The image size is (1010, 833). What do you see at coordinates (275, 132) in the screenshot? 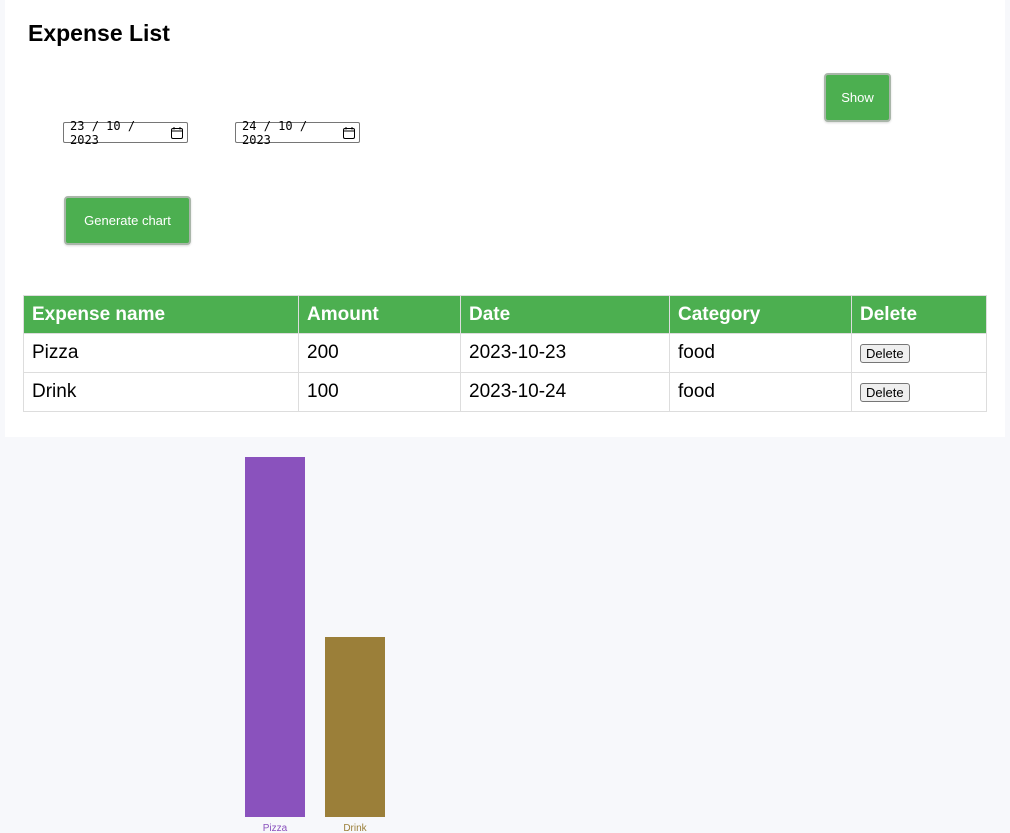
I see `end-date-value: 24 / 10 / 2023` at bounding box center [275, 132].